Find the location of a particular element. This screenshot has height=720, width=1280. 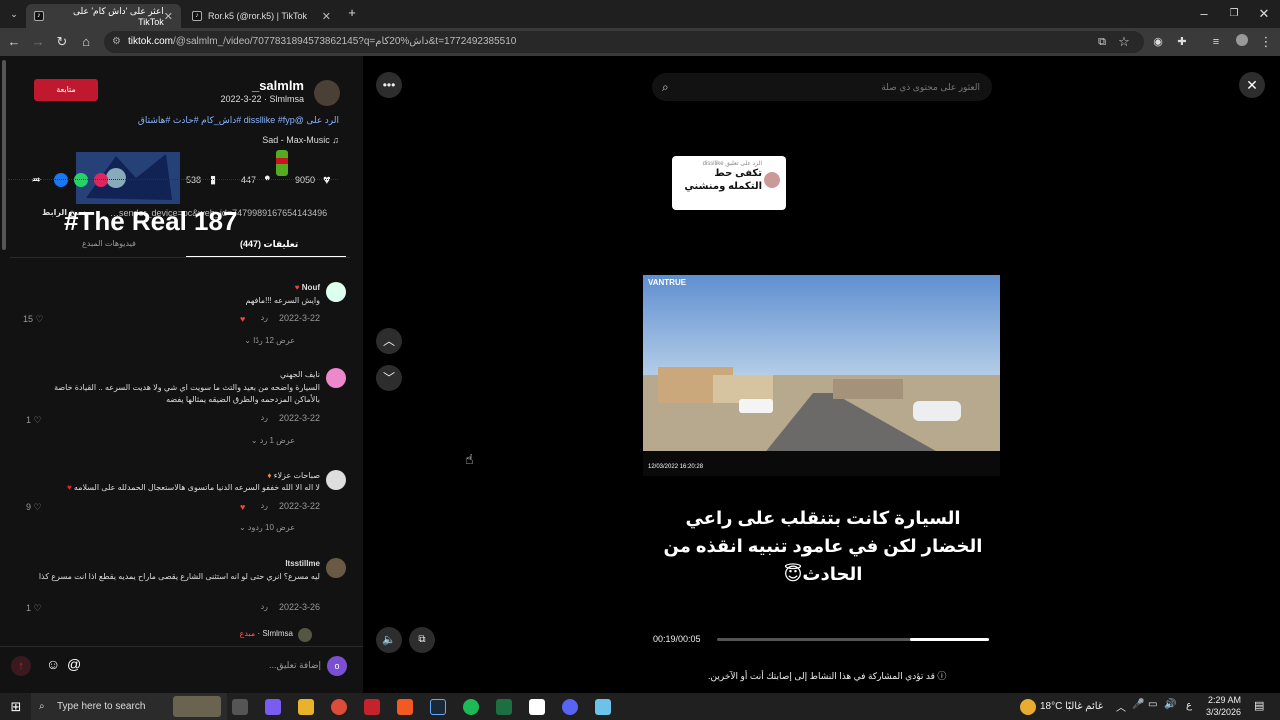

creator-reply-avatar is located at coordinates (305, 635).